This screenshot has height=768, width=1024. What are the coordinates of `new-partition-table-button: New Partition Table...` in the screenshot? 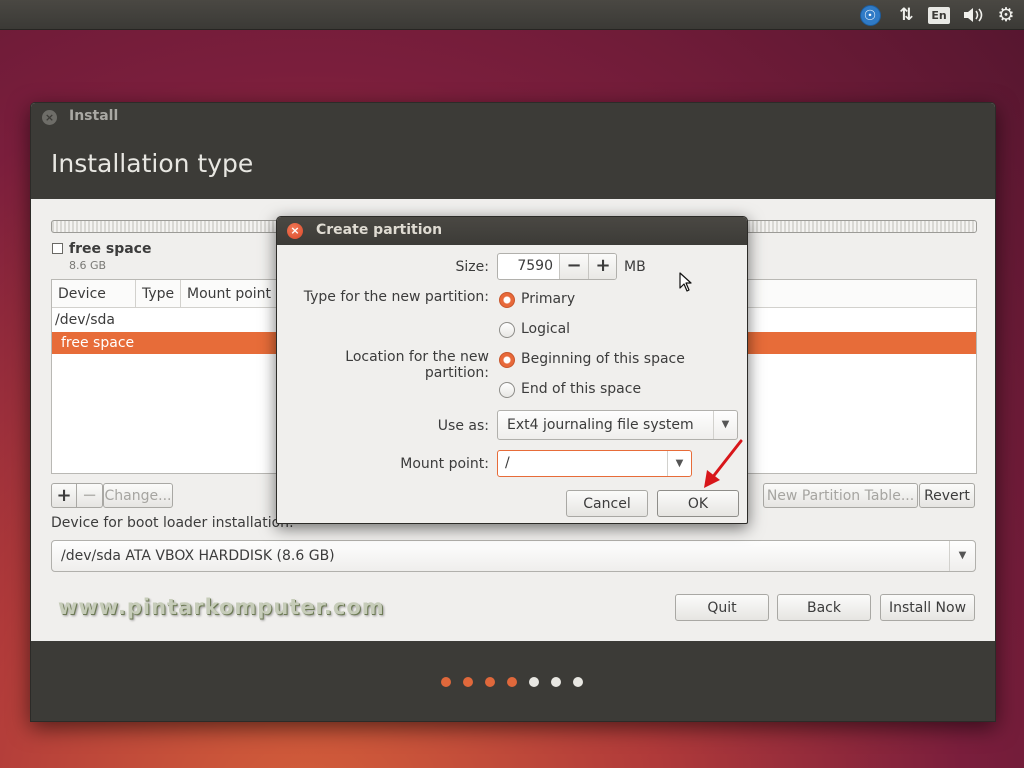 It's located at (840, 495).